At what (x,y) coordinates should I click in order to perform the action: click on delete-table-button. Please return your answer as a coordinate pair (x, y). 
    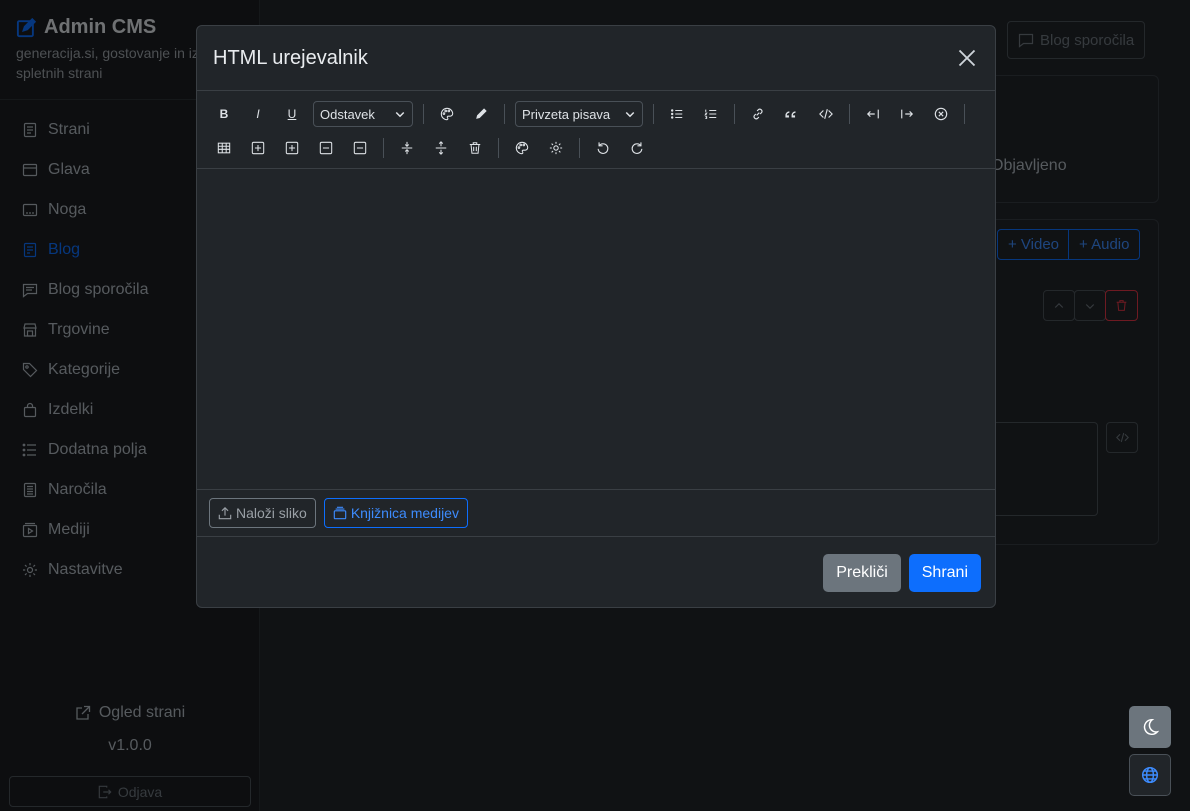
    Looking at the image, I should click on (475, 148).